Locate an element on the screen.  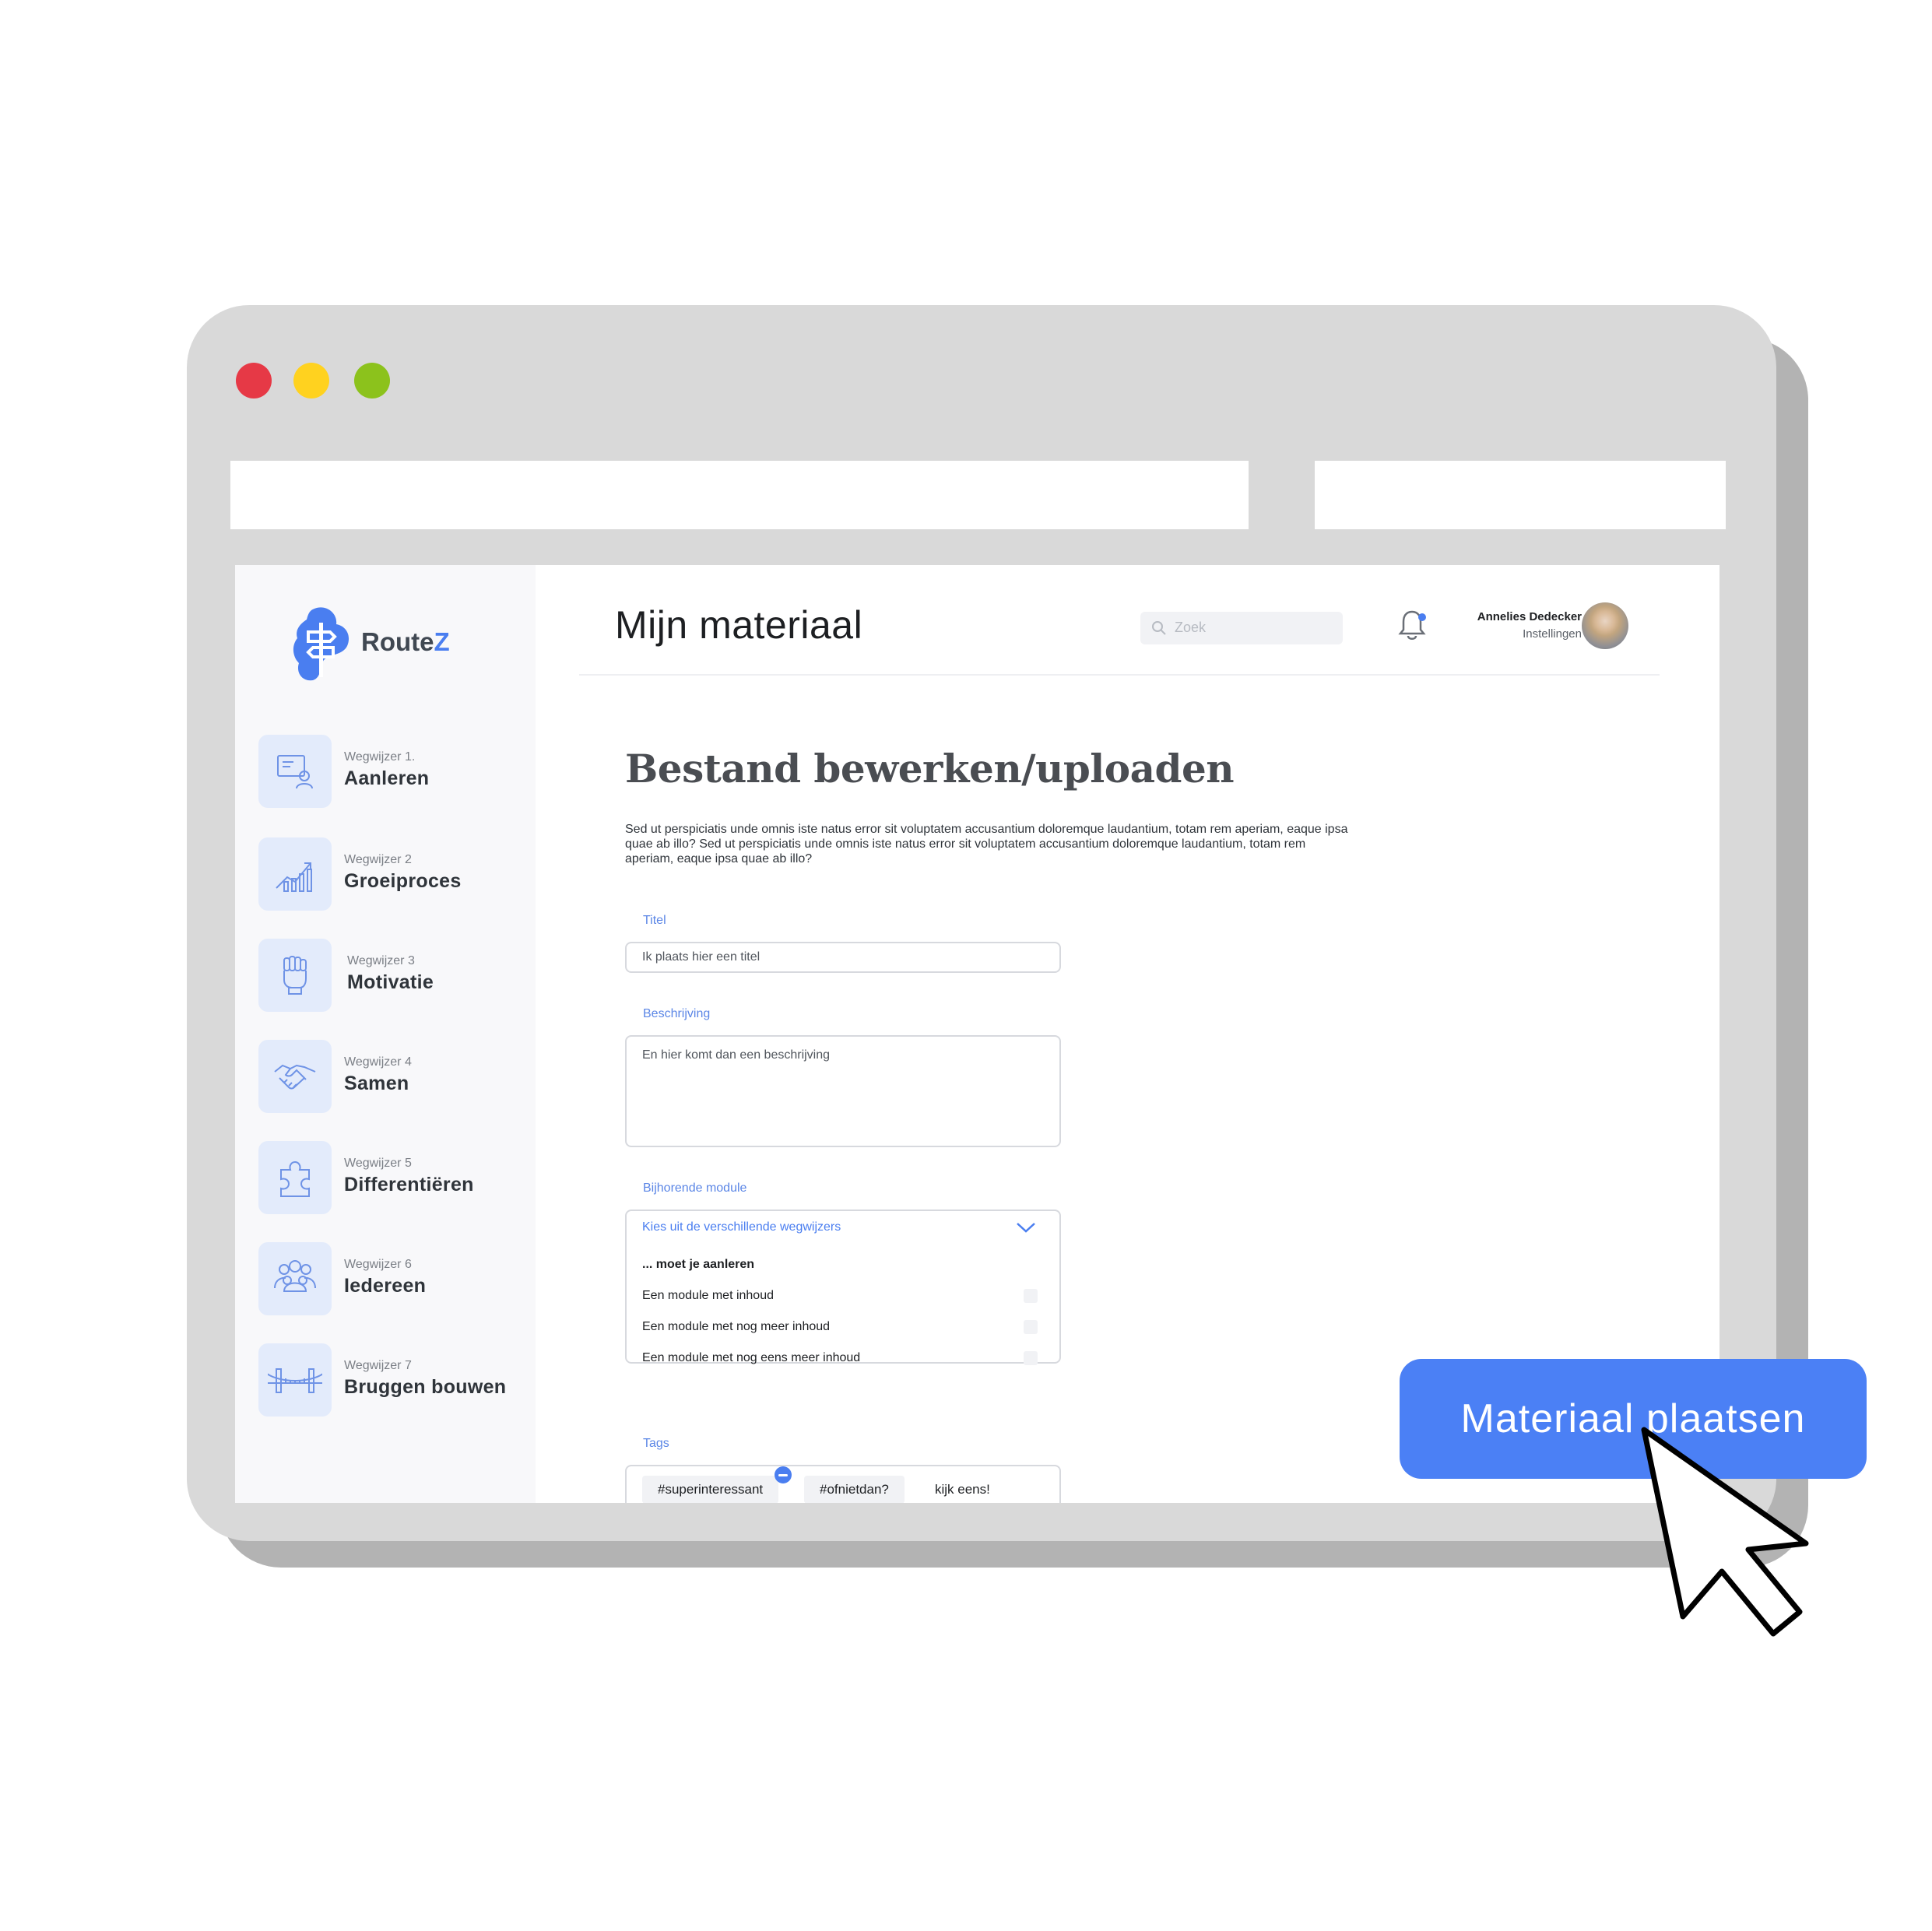
browser-search-bar is located at coordinates (1520, 495).